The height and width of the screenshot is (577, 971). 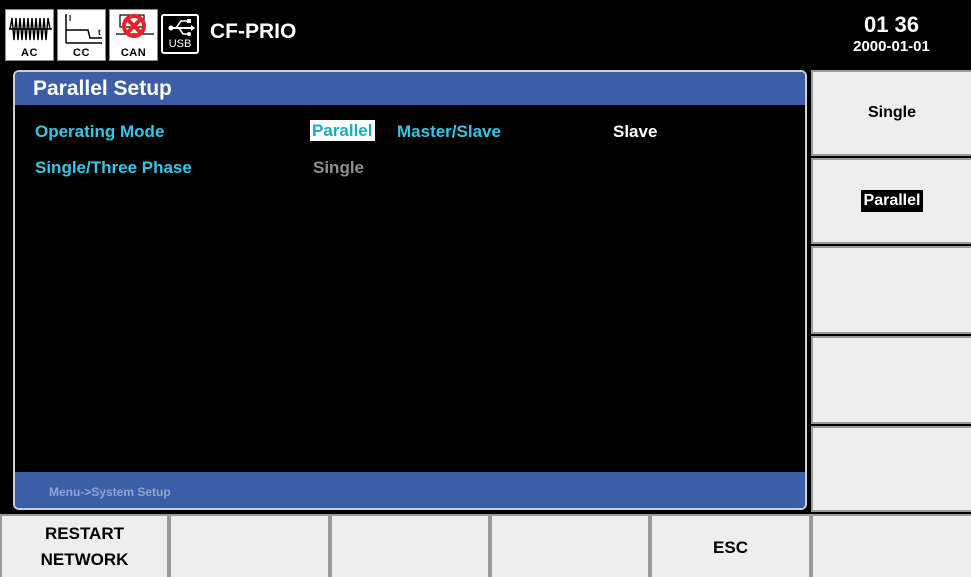 I want to click on usb-symbol-icon, so click(x=181, y=27).